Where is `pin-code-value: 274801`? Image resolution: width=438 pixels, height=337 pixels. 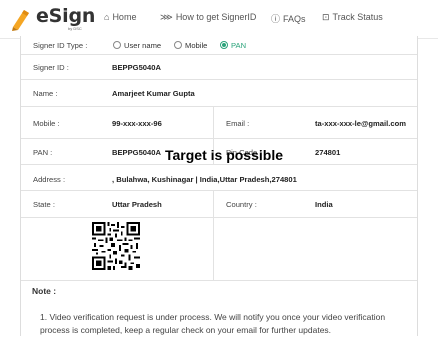
pin-code-value: 274801 is located at coordinates (328, 152).